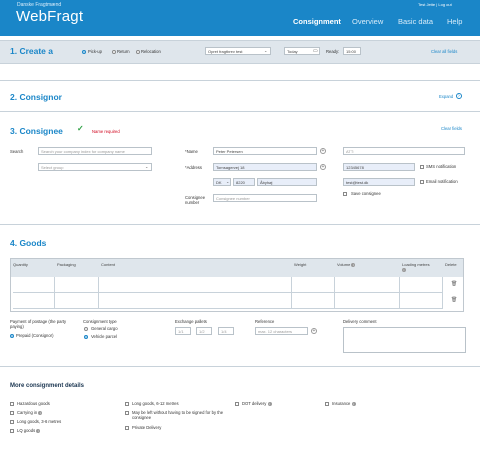 The image size is (480, 454). What do you see at coordinates (327, 404) in the screenshot?
I see `insurance-checkbox` at bounding box center [327, 404].